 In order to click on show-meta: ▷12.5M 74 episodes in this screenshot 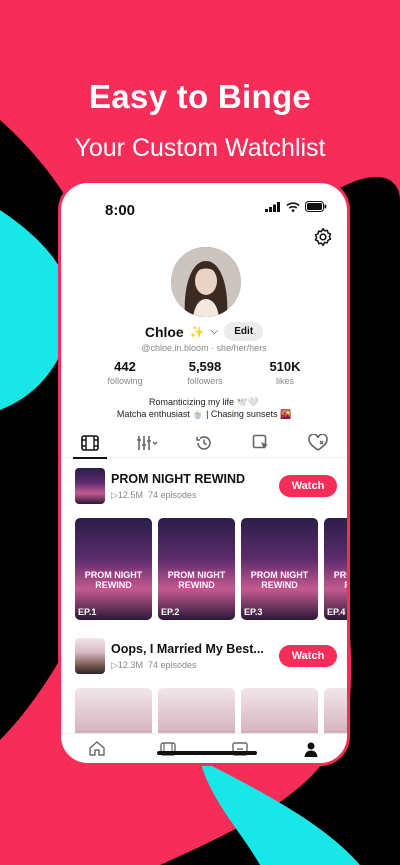, I will do `click(195, 495)`.